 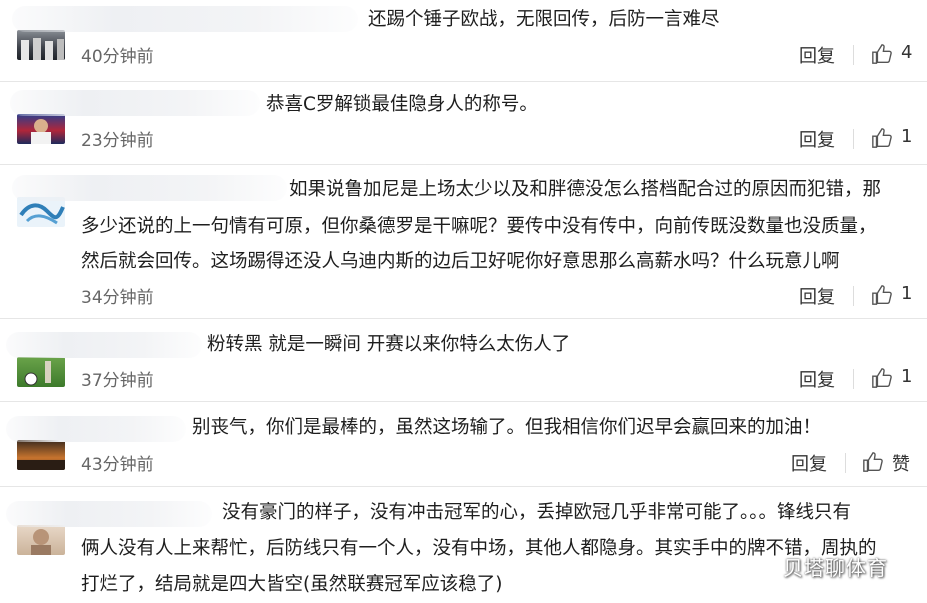 I want to click on like-count: 赞, so click(x=901, y=464).